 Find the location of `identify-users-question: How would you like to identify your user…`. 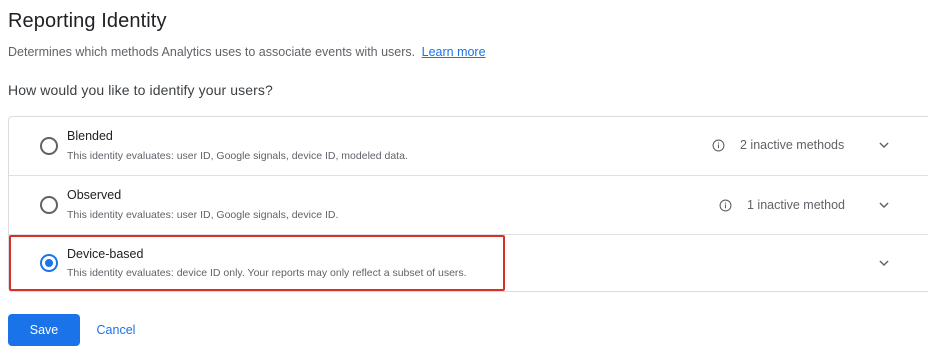

identify-users-question: How would you like to identify your user… is located at coordinates (140, 90).